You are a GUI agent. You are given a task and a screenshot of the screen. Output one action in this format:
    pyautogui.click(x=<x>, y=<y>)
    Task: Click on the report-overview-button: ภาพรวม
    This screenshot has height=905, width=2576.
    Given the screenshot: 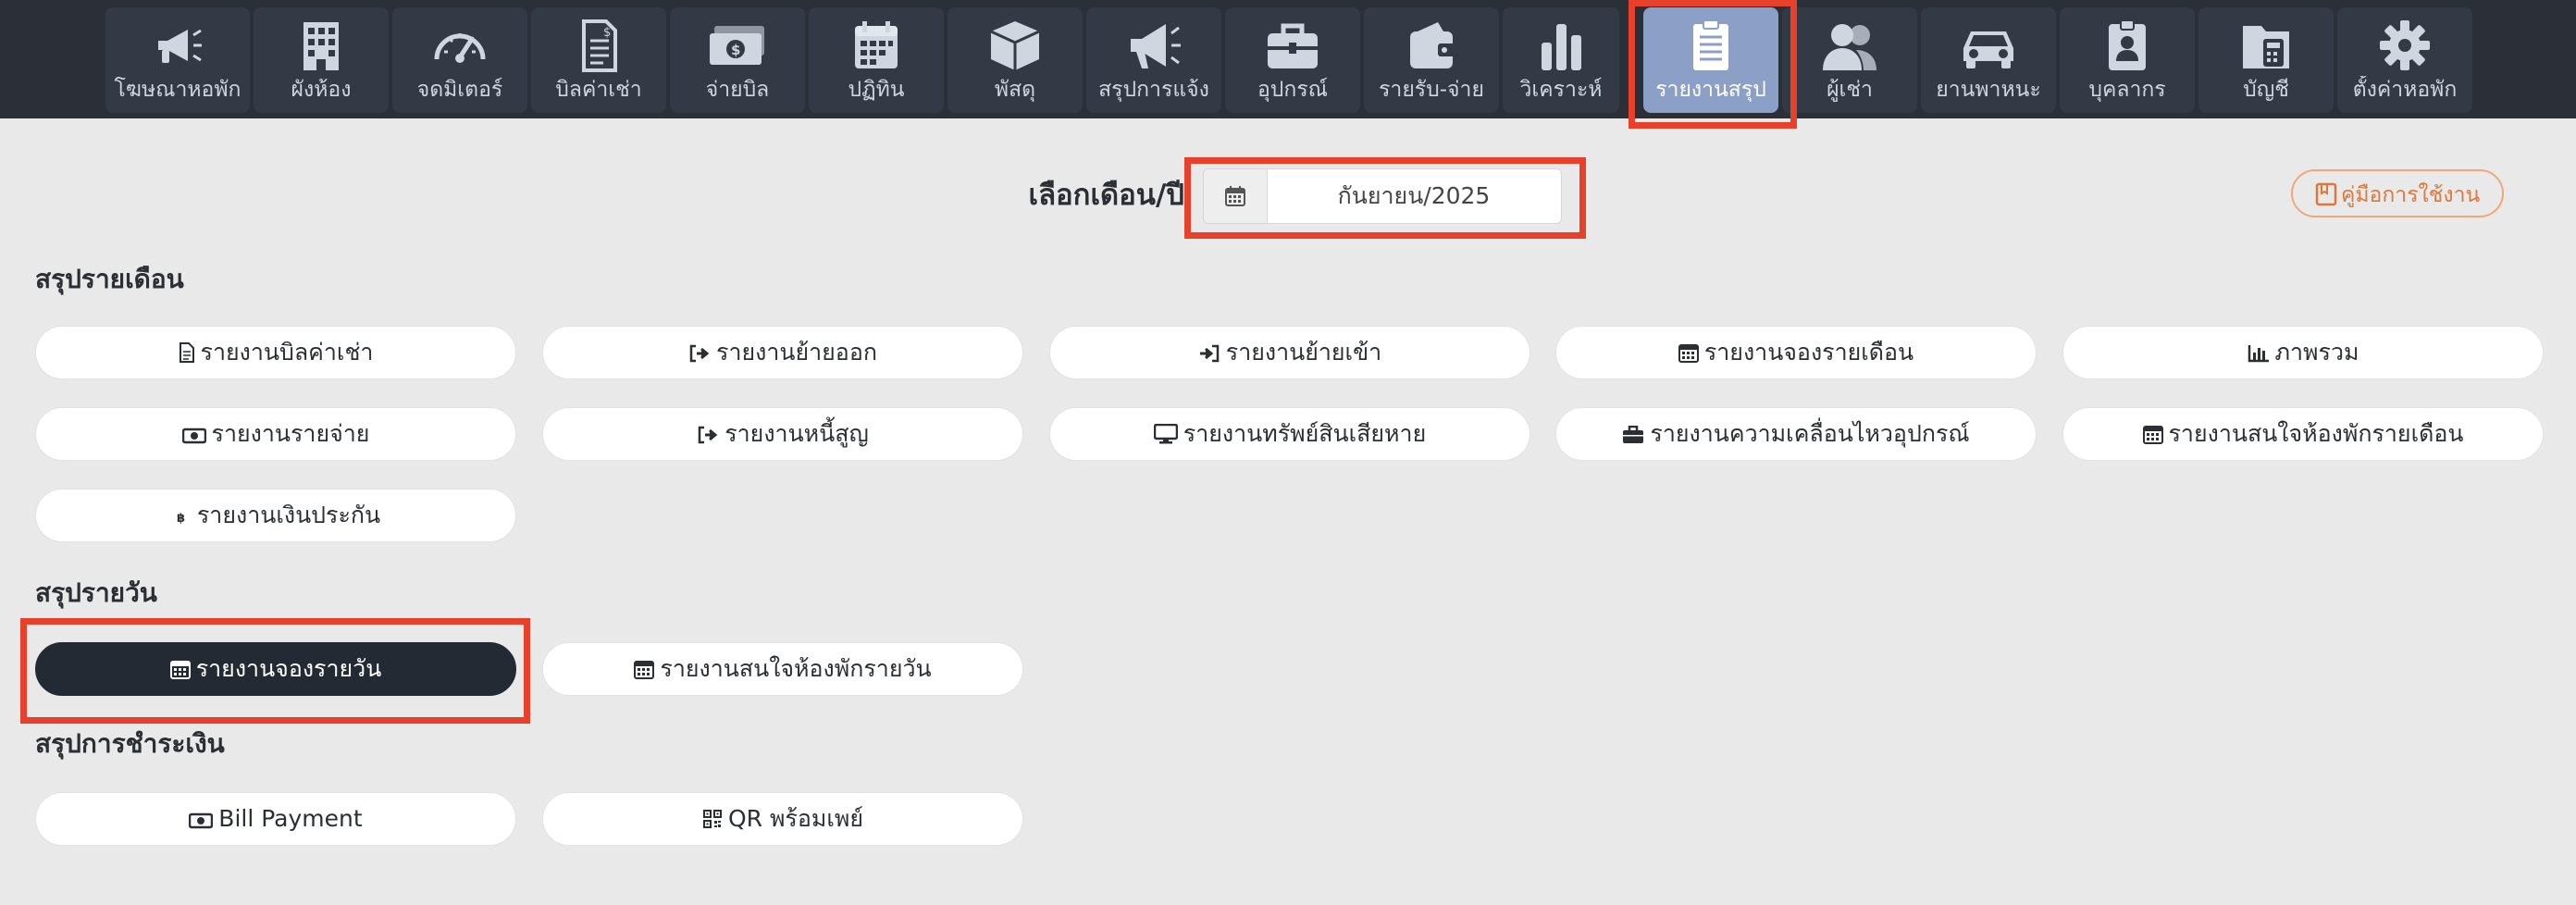 What is the action you would take?
    pyautogui.click(x=2303, y=352)
    